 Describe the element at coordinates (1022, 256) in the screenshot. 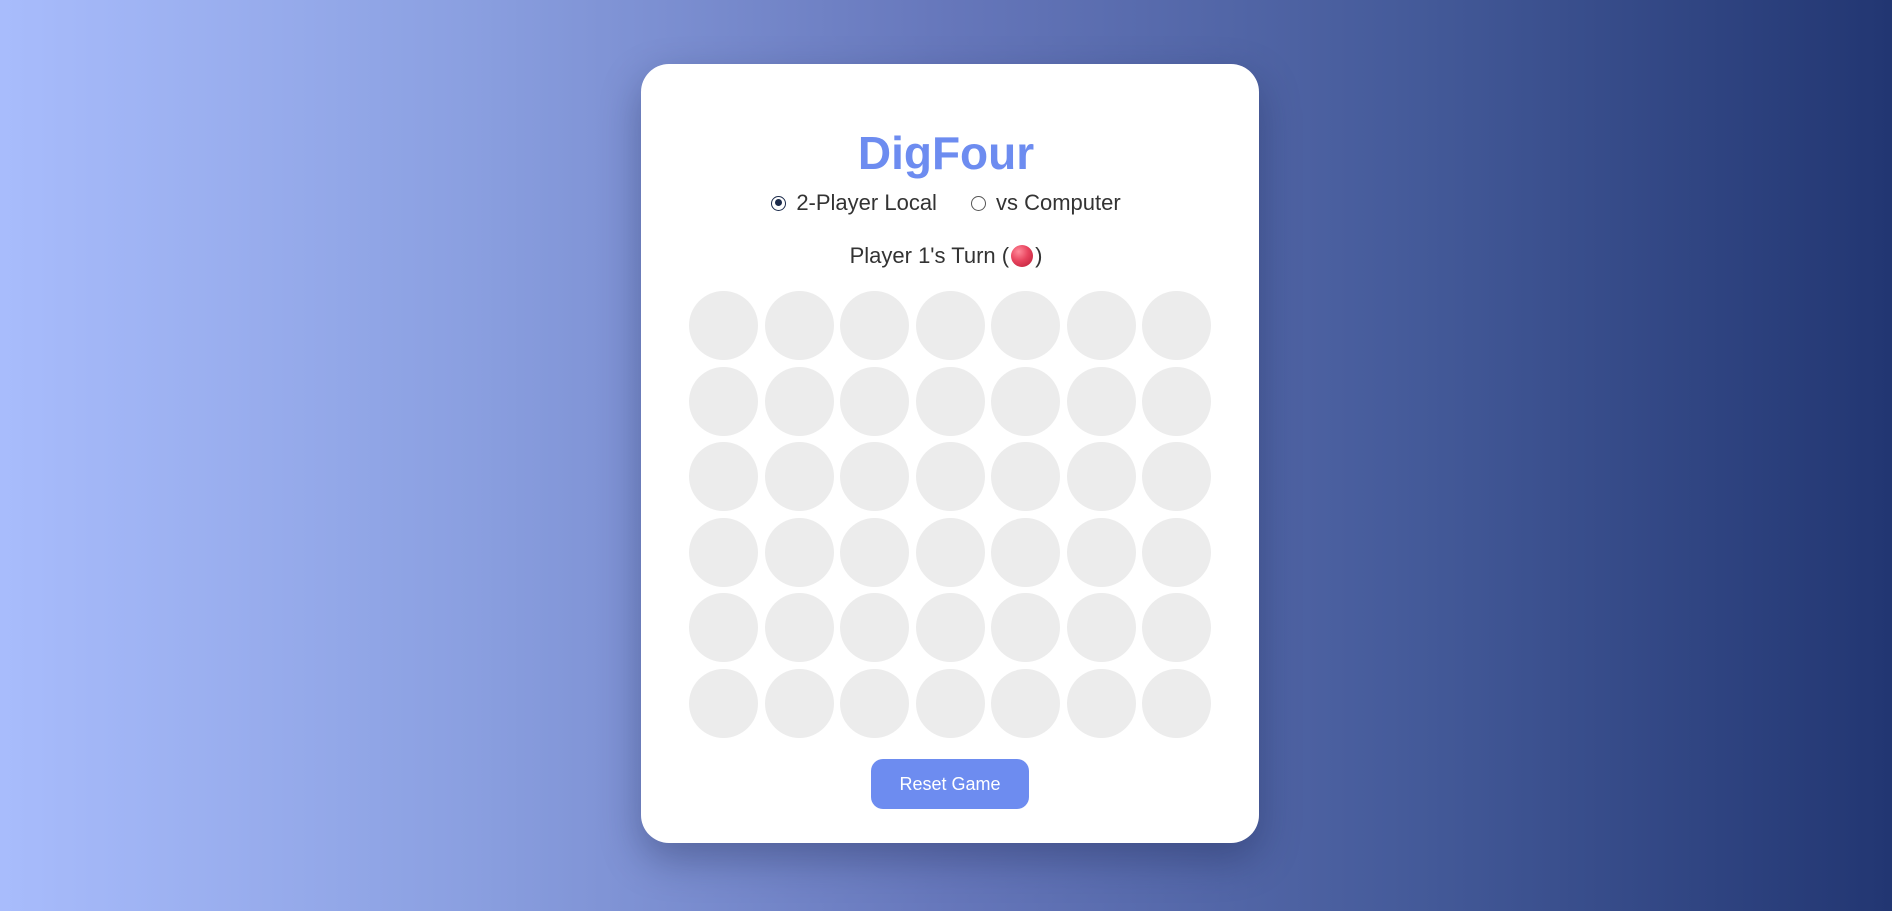

I see `current-player-disc-icon` at that location.